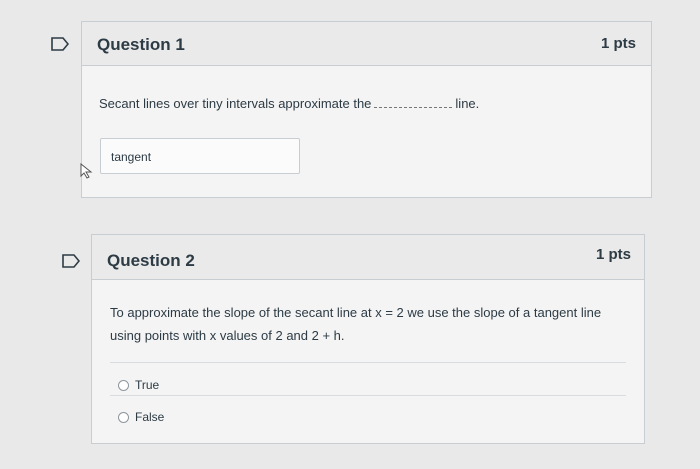  What do you see at coordinates (147, 385) in the screenshot?
I see `option-label: True` at bounding box center [147, 385].